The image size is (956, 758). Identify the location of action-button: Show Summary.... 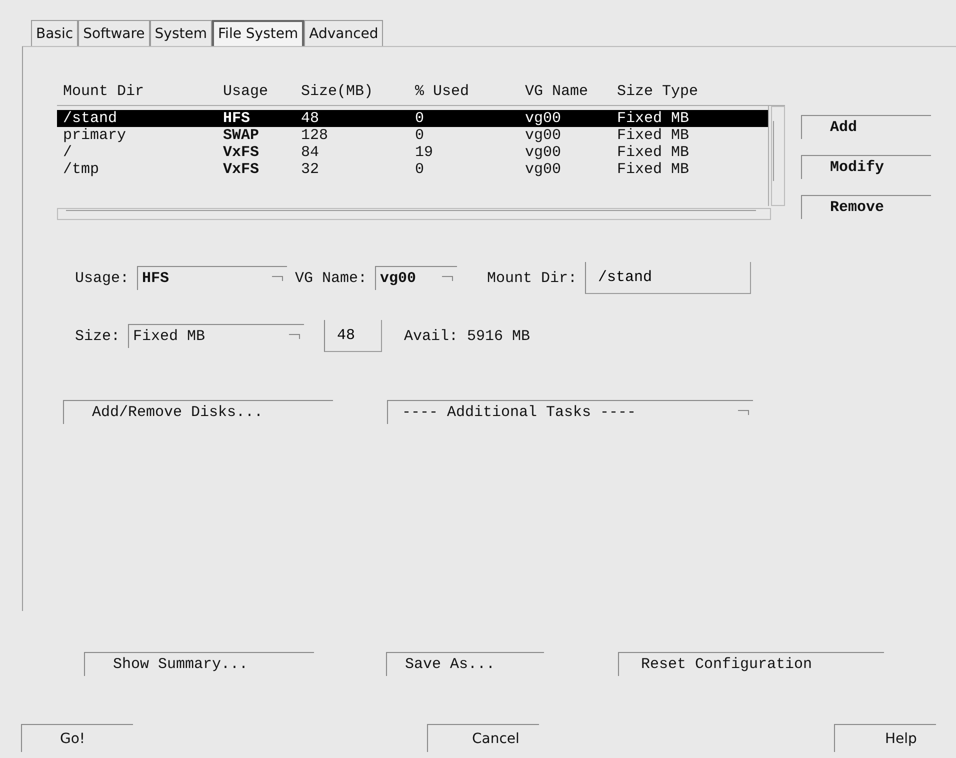
(199, 664).